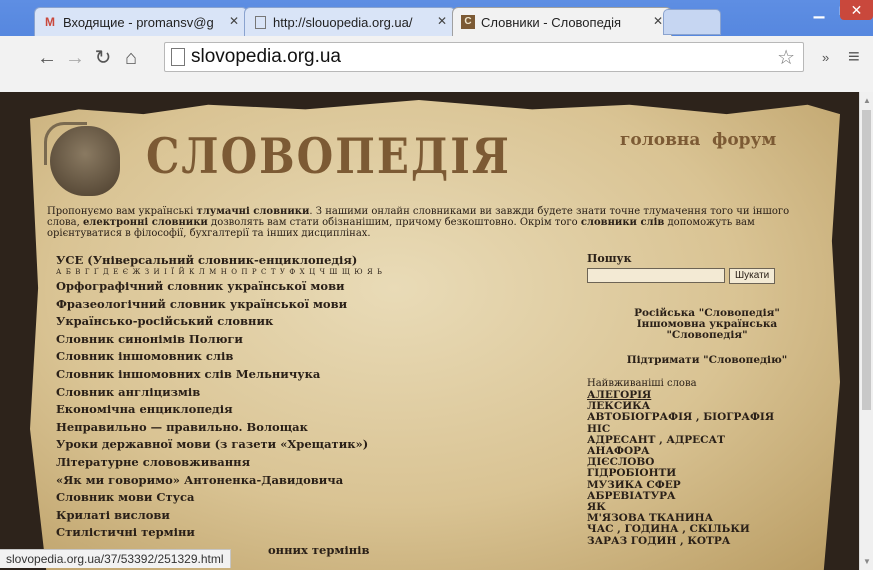  Describe the element at coordinates (316, 375) in the screenshot. I see `dictionary-link: Словник іншомовних слів Мельничука` at that location.